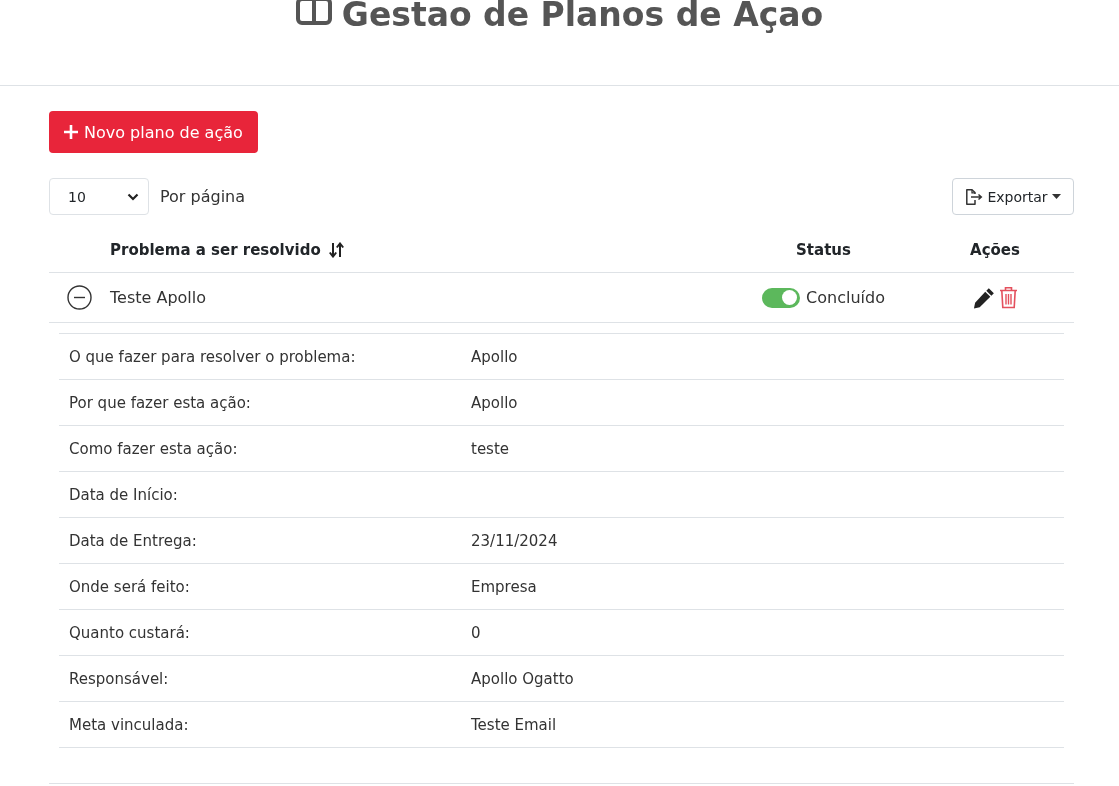  What do you see at coordinates (129, 724) in the screenshot?
I see `detail-label: Meta vinculada:` at bounding box center [129, 724].